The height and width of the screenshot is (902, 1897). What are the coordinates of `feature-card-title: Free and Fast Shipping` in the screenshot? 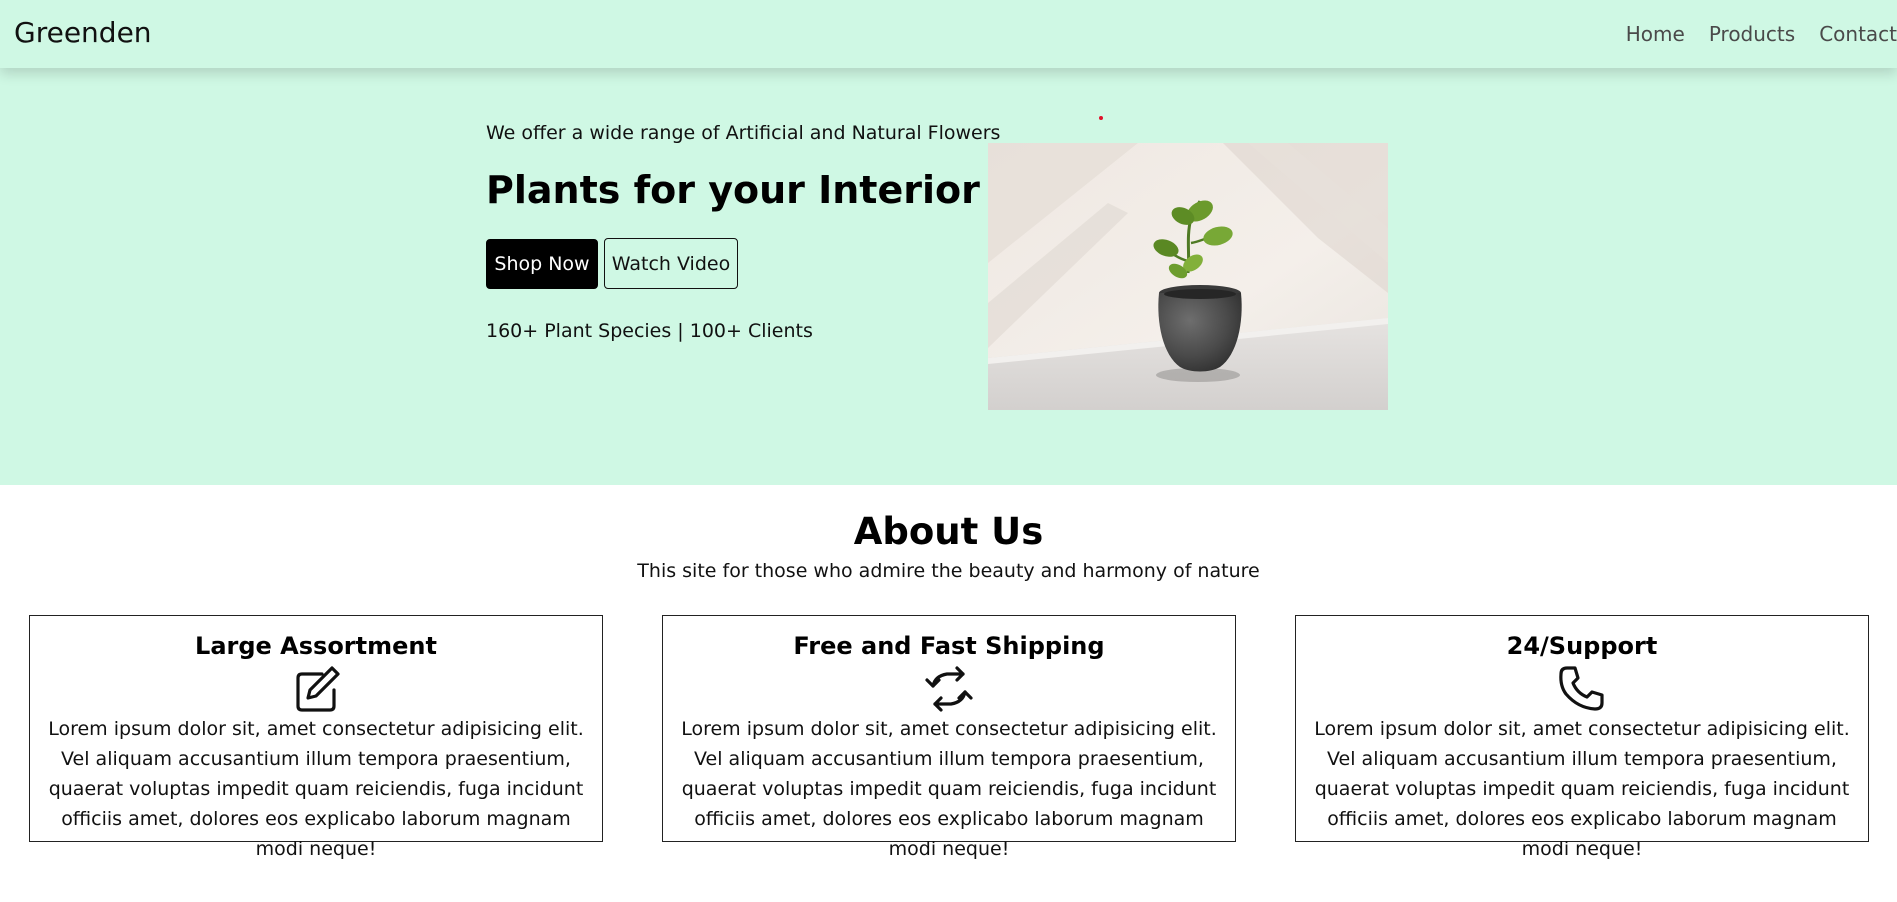 It's located at (949, 646).